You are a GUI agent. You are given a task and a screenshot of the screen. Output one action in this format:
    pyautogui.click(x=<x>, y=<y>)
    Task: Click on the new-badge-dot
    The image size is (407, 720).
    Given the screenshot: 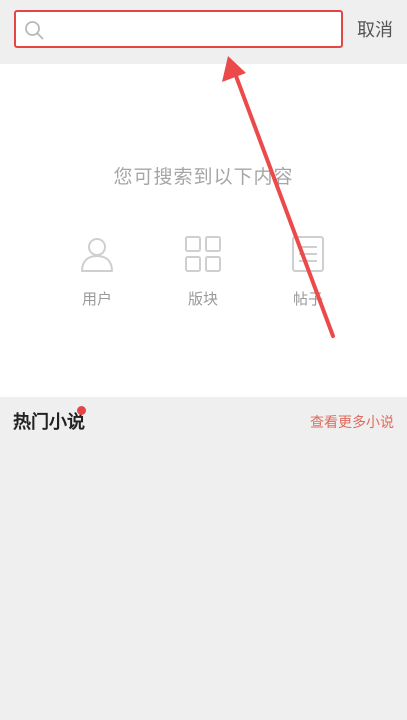 What is the action you would take?
    pyautogui.click(x=81, y=410)
    